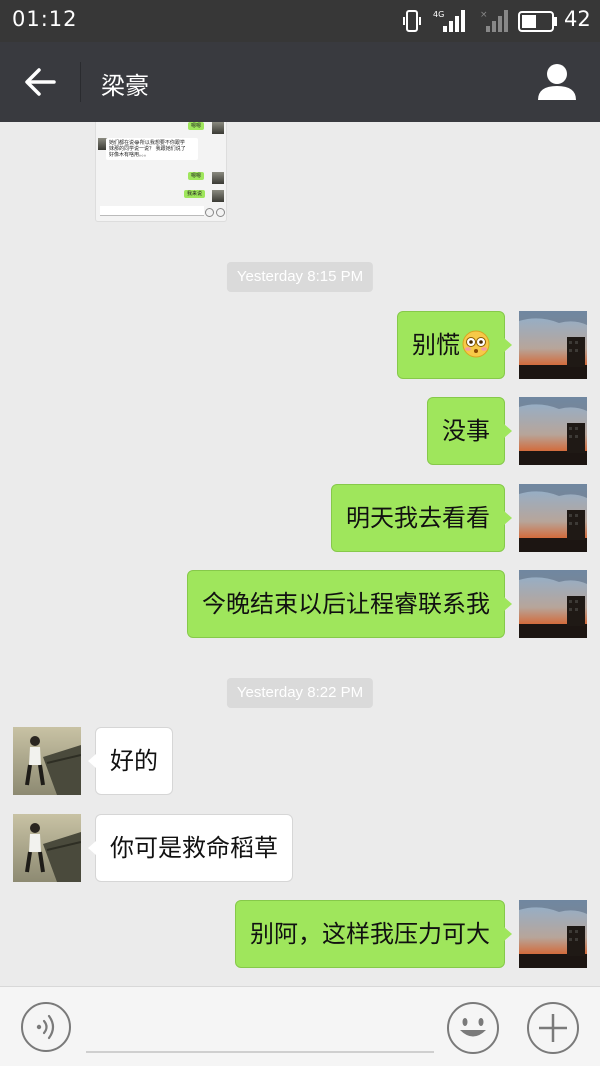 The image size is (600, 1066). What do you see at coordinates (300, 82) in the screenshot?
I see `chat-header: 梁豪` at bounding box center [300, 82].